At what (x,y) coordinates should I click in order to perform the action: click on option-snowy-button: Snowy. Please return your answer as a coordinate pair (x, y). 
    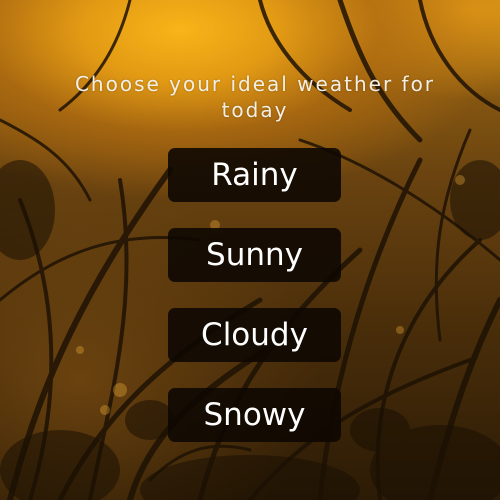
    Looking at the image, I should click on (254, 415).